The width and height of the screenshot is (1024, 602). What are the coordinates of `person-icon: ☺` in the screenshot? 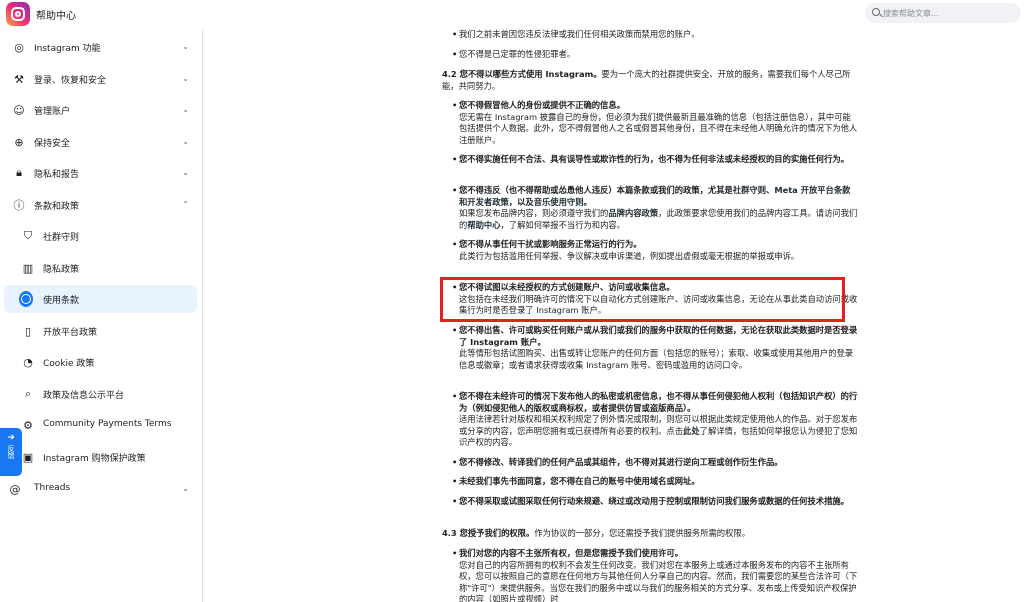 It's located at (19, 110).